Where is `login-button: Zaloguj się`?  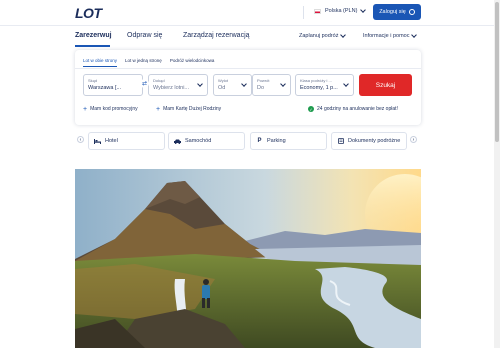 login-button: Zaloguj się is located at coordinates (397, 12).